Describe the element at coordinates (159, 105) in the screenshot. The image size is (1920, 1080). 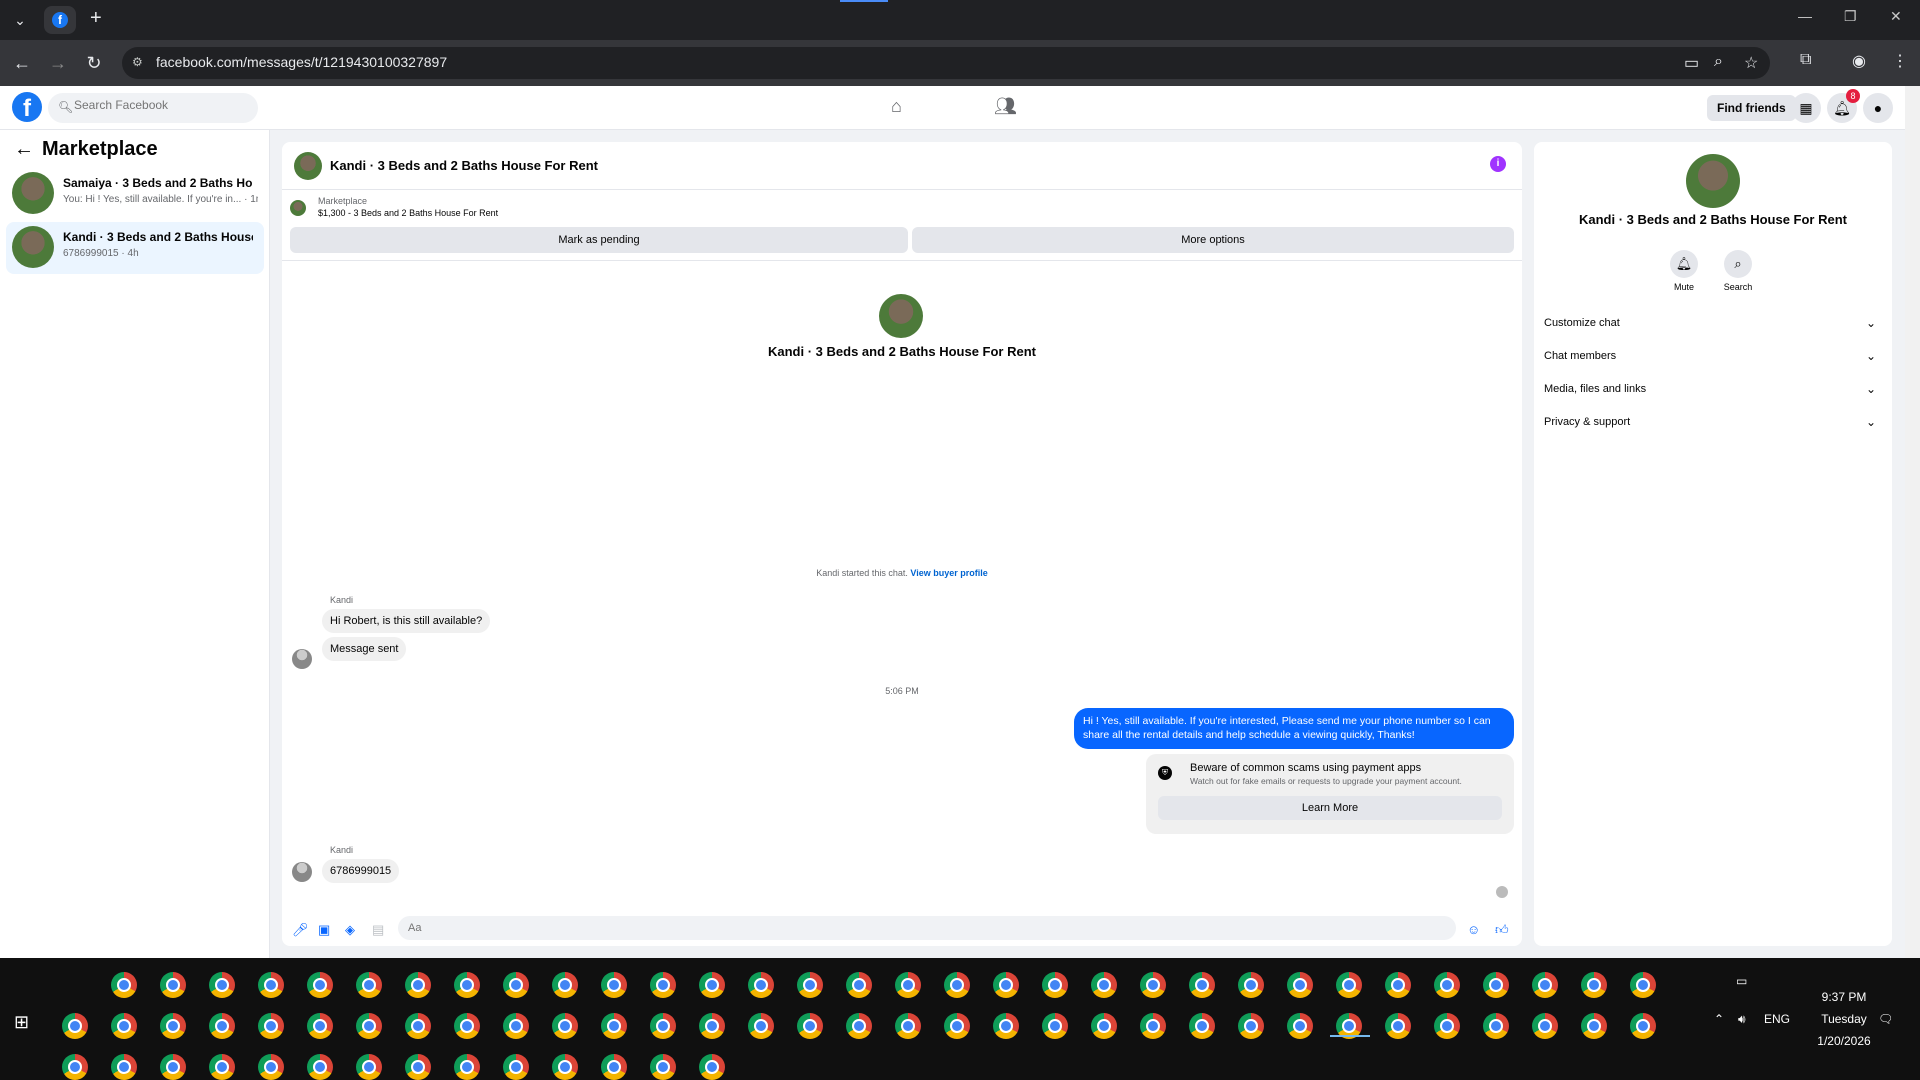
I see `search-input` at that location.